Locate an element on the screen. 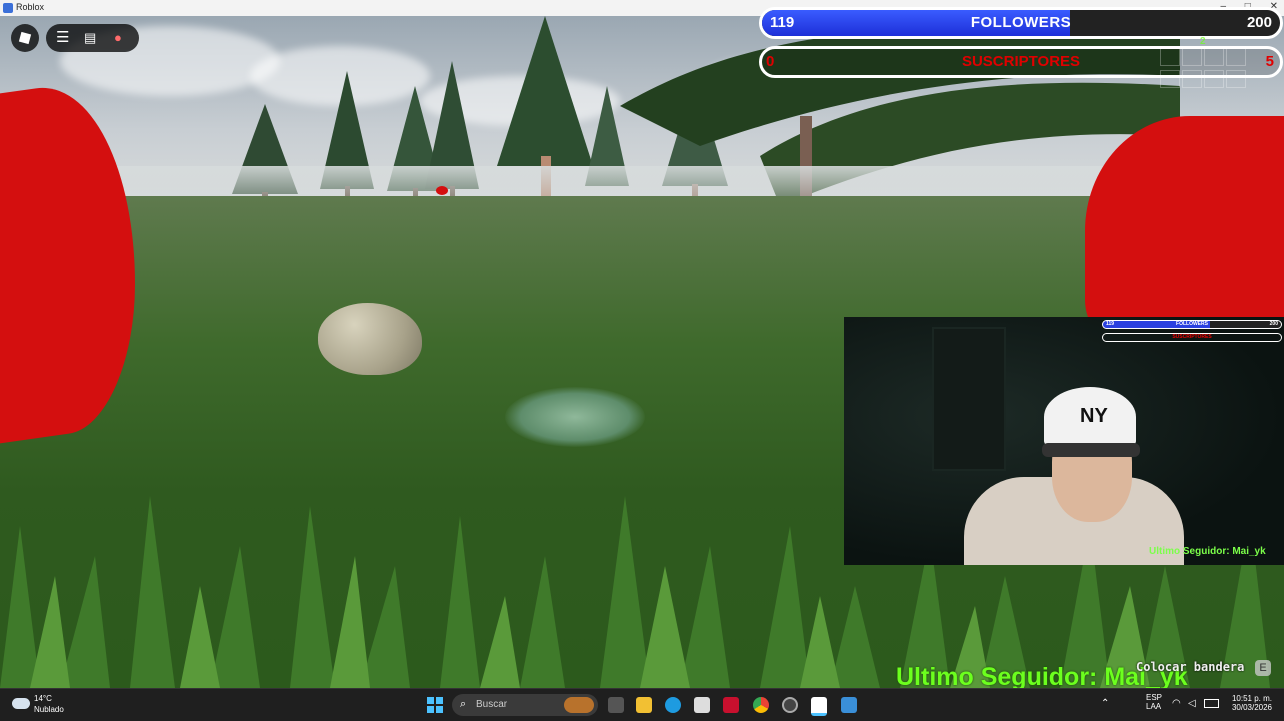 This screenshot has width=1284, height=721. cloud-weather-icon is located at coordinates (21, 703).